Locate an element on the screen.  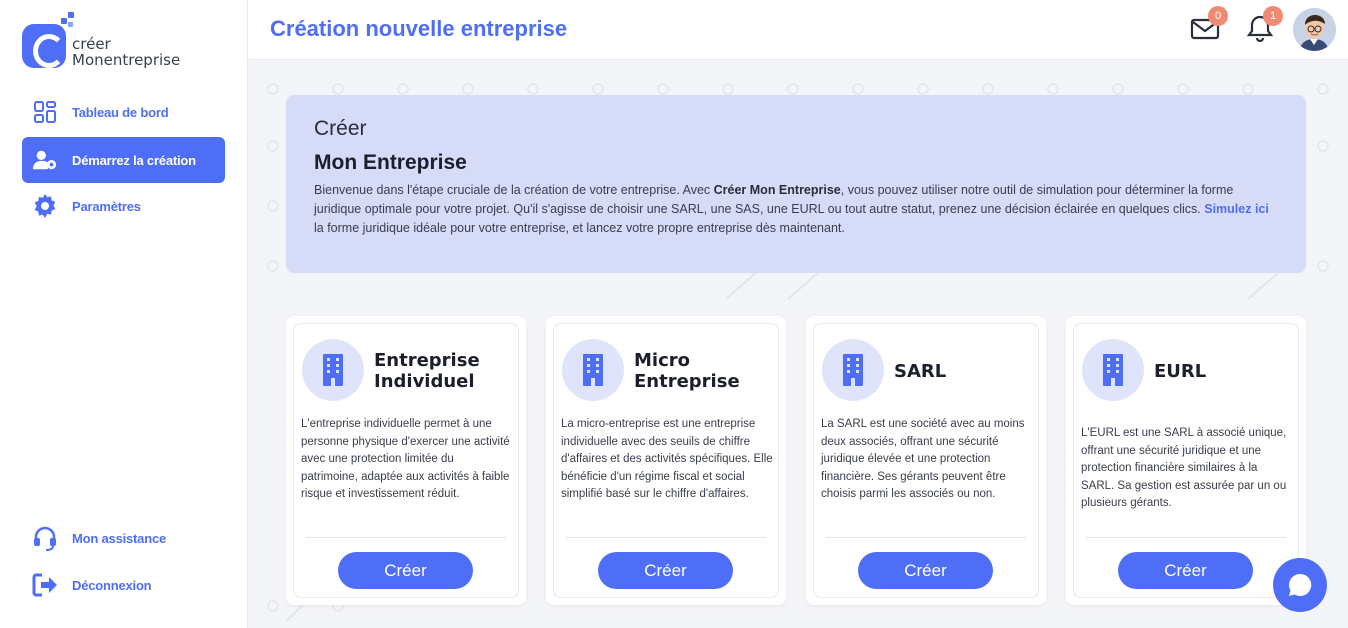
sidebar-item-label: Déconnexion is located at coordinates (112, 585).